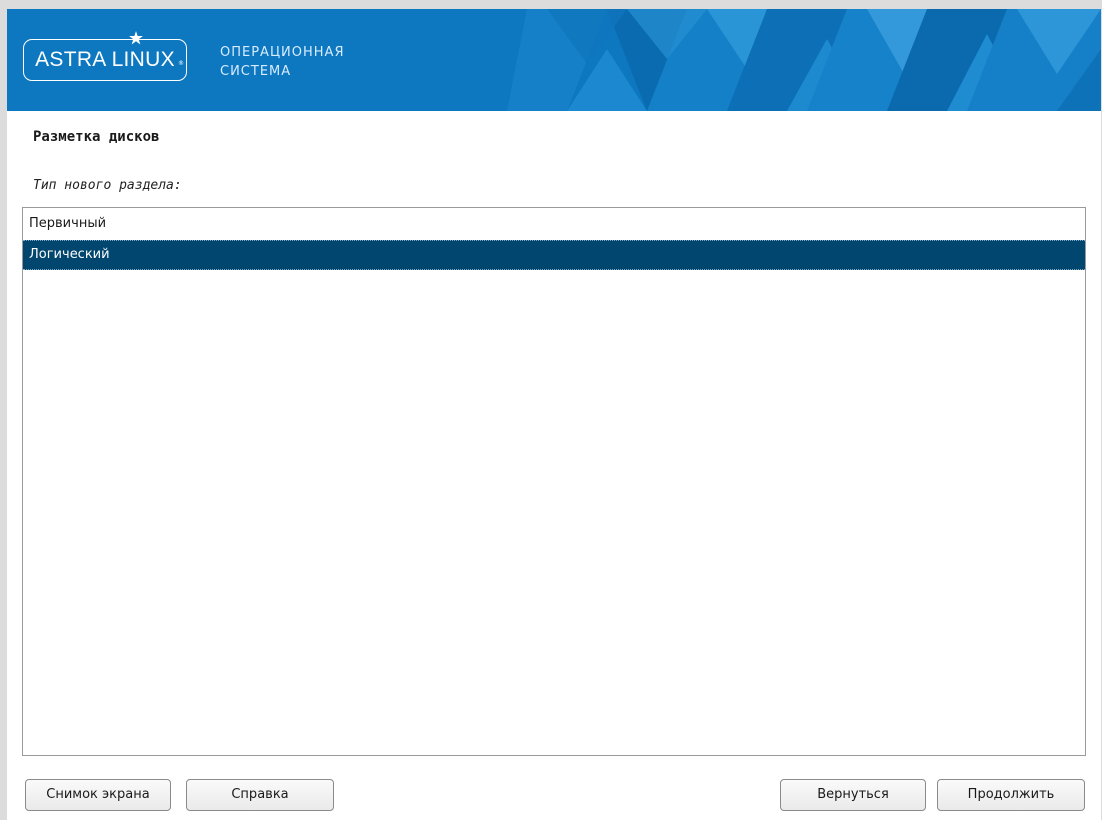 Image resolution: width=1102 pixels, height=820 pixels. Describe the element at coordinates (256, 71) in the screenshot. I see `os-subtitle-line2: СИСТЕМА` at that location.